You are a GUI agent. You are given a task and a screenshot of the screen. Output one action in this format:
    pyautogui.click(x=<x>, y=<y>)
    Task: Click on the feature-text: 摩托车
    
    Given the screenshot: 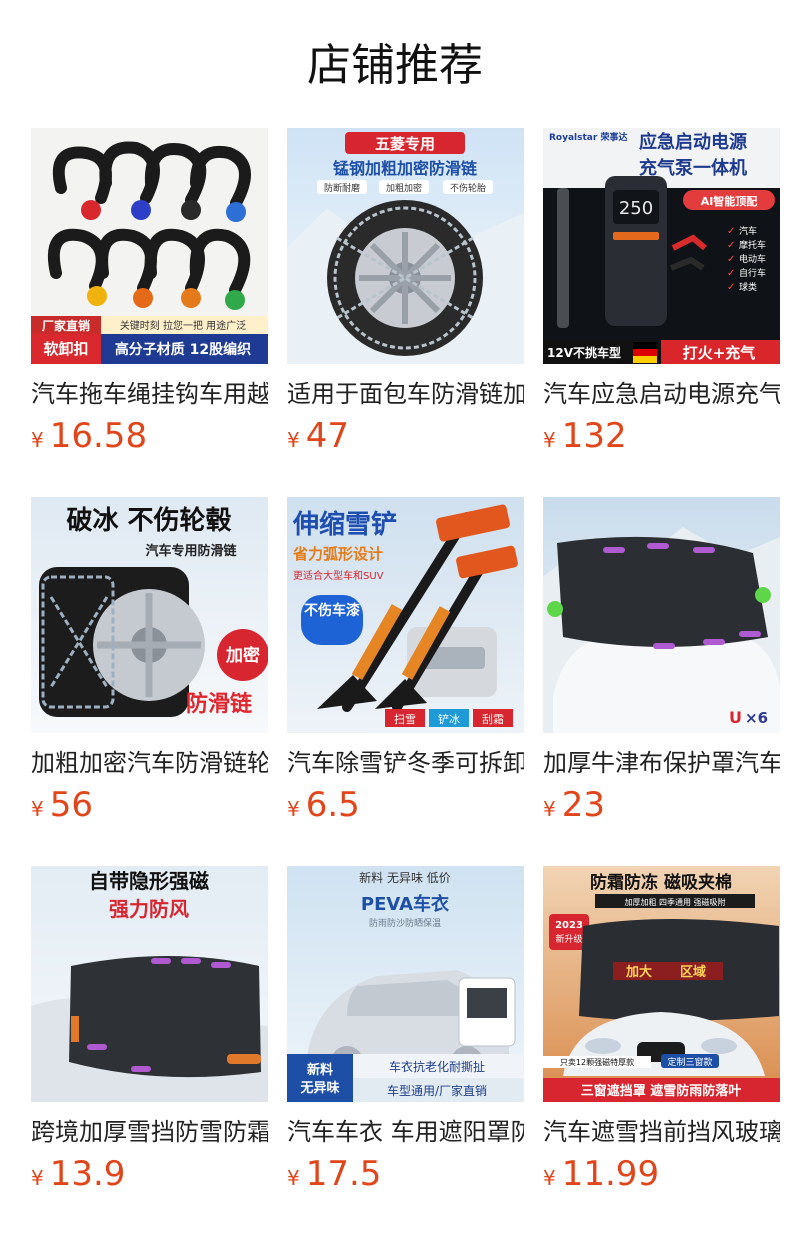 What is the action you would take?
    pyautogui.click(x=752, y=245)
    